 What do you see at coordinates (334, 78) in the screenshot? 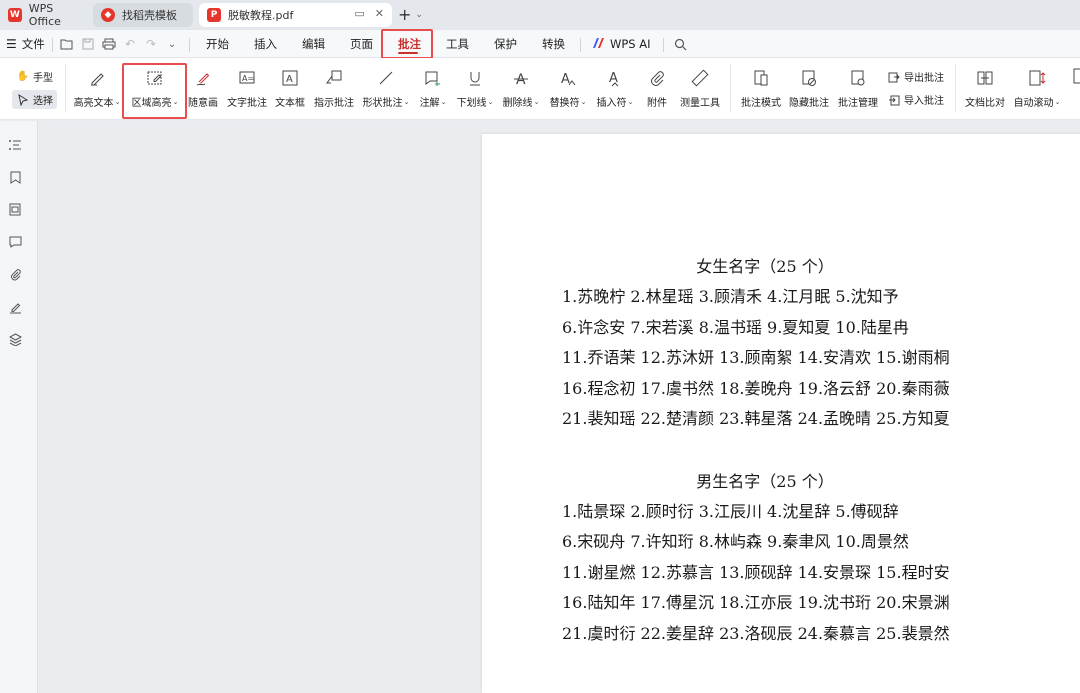
I see `callout-icon` at bounding box center [334, 78].